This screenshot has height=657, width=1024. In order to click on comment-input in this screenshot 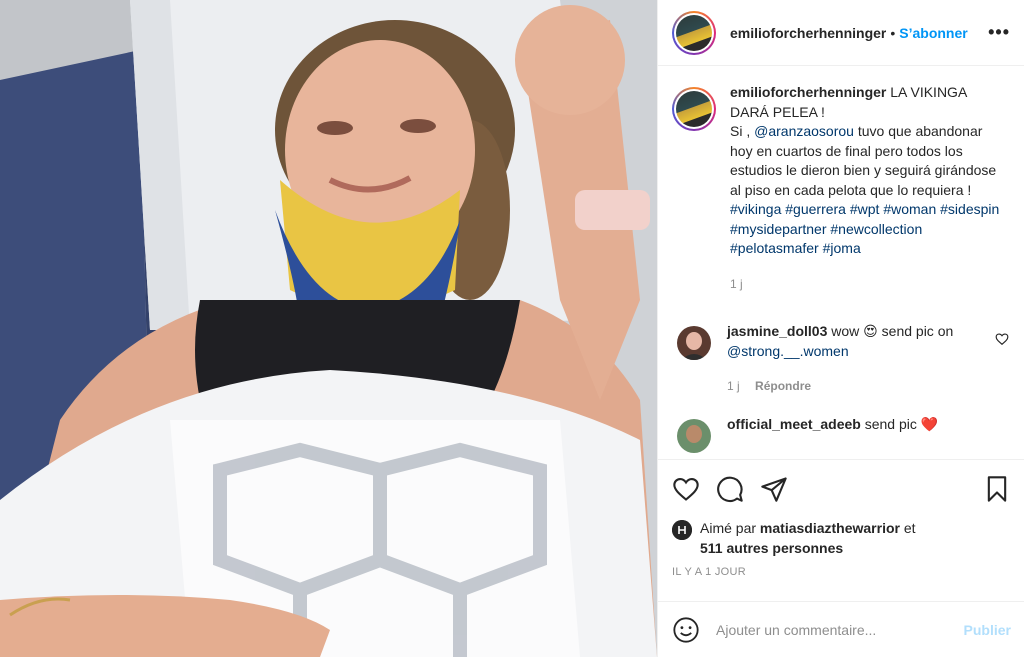, I will do `click(840, 629)`.